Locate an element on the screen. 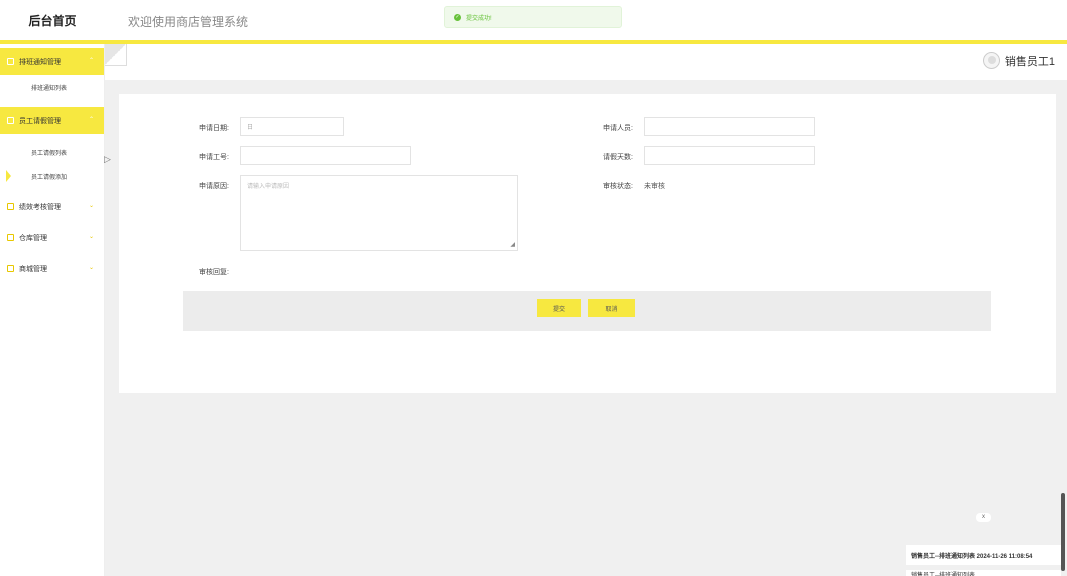 The image size is (1067, 576). close-notification-button: x is located at coordinates (983, 517).